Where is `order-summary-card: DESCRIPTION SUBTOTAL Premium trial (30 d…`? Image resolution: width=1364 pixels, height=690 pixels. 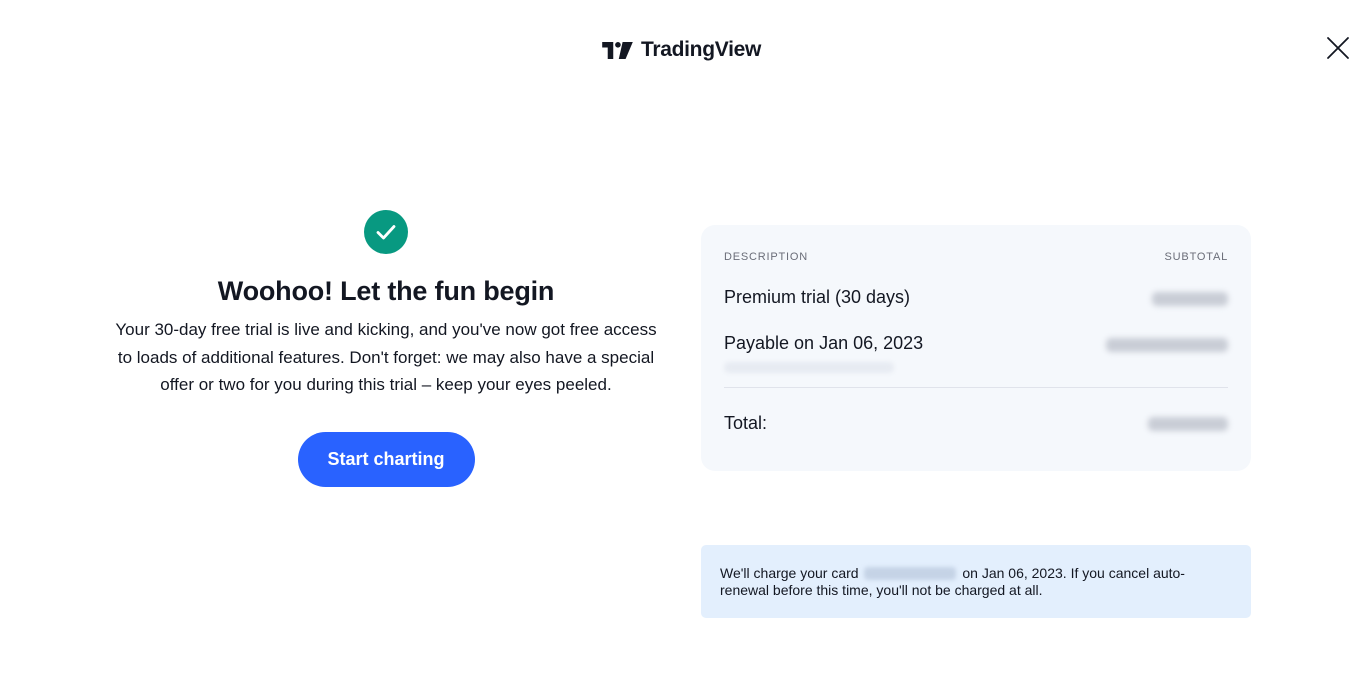 order-summary-card: DESCRIPTION SUBTOTAL Premium trial (30 d… is located at coordinates (976, 348).